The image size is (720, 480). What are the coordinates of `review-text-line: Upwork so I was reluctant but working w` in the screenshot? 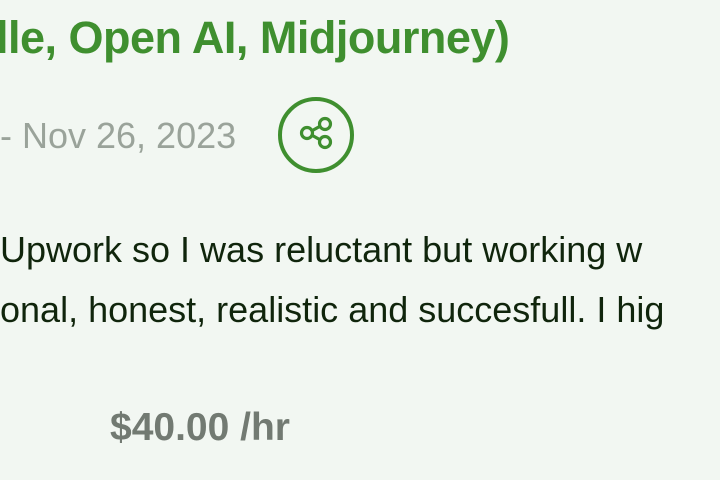 It's located at (321, 249).